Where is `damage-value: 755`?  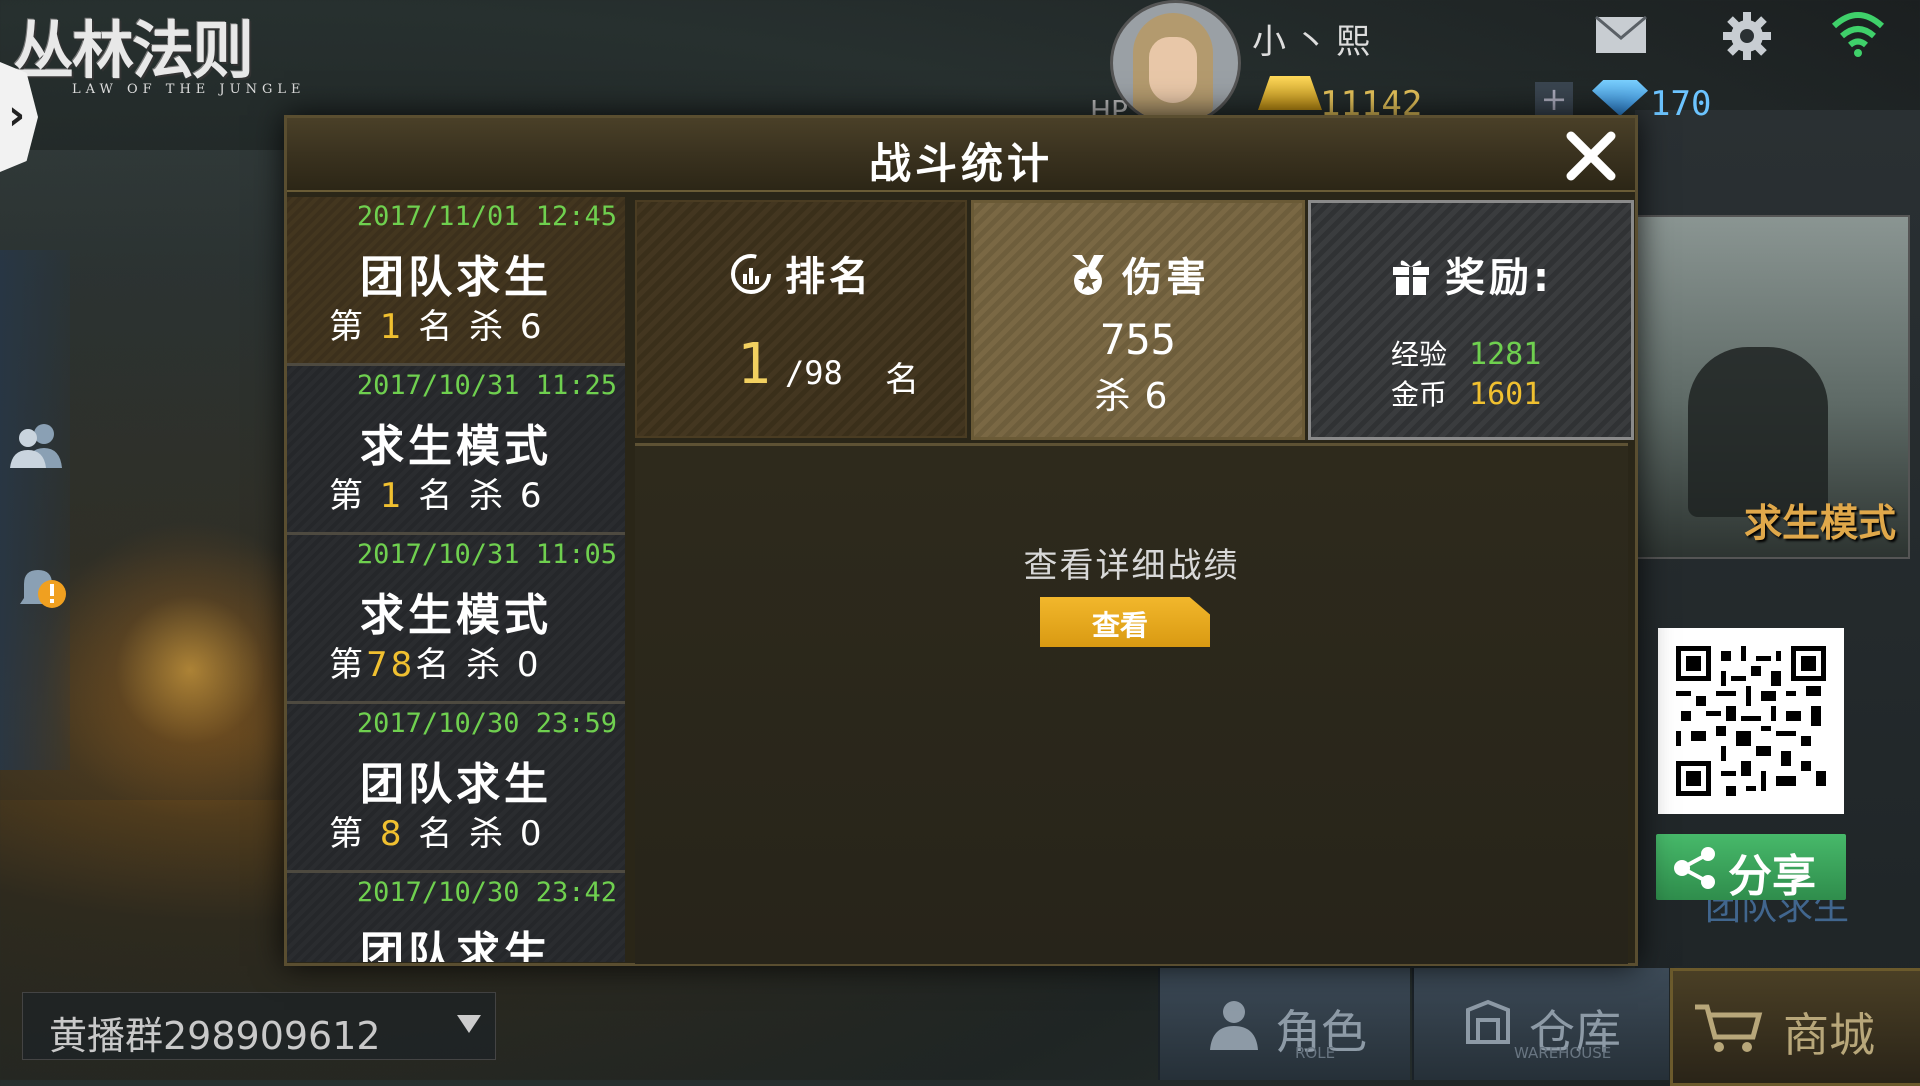
damage-value: 755 is located at coordinates (1138, 339).